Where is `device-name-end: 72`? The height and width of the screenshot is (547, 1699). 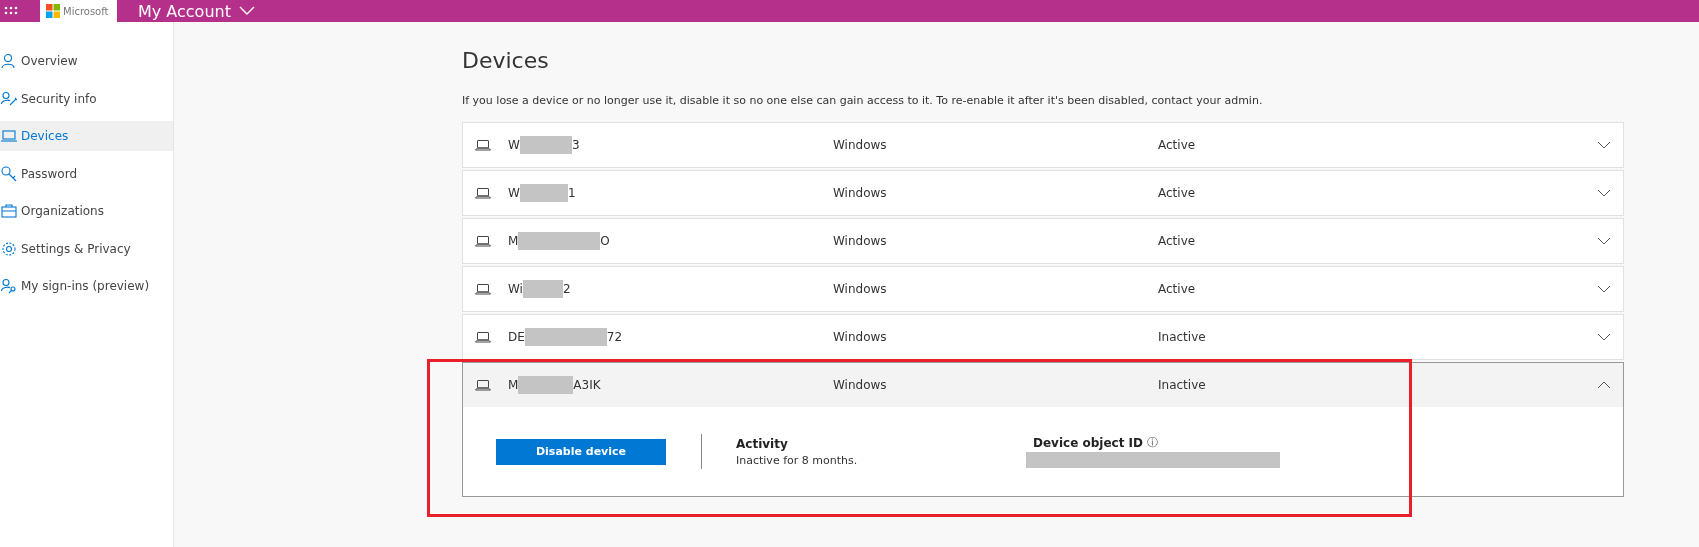 device-name-end: 72 is located at coordinates (614, 337).